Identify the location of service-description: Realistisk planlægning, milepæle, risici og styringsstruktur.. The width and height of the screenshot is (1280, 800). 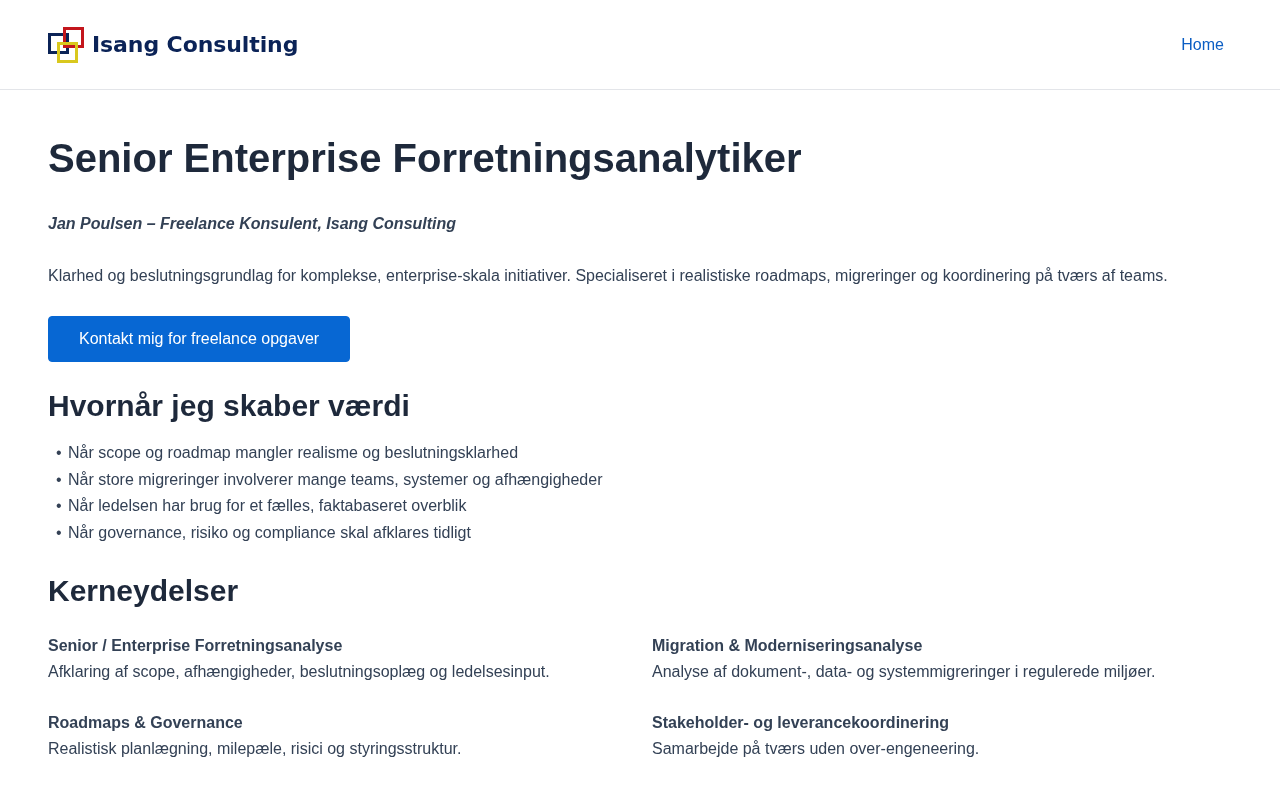
(255, 748).